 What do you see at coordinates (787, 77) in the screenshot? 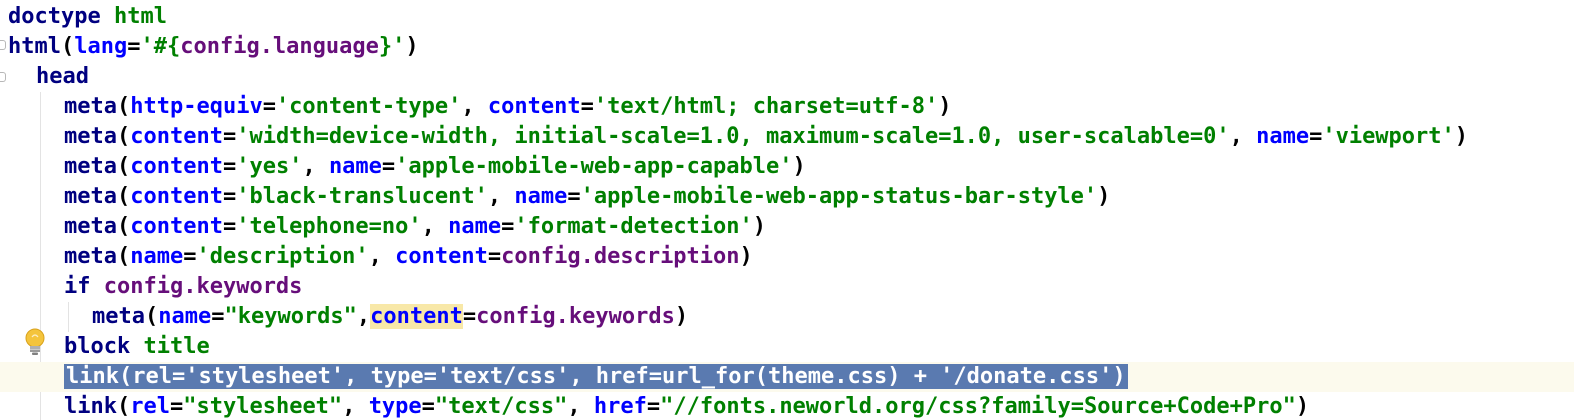
I see `code-line: head` at bounding box center [787, 77].